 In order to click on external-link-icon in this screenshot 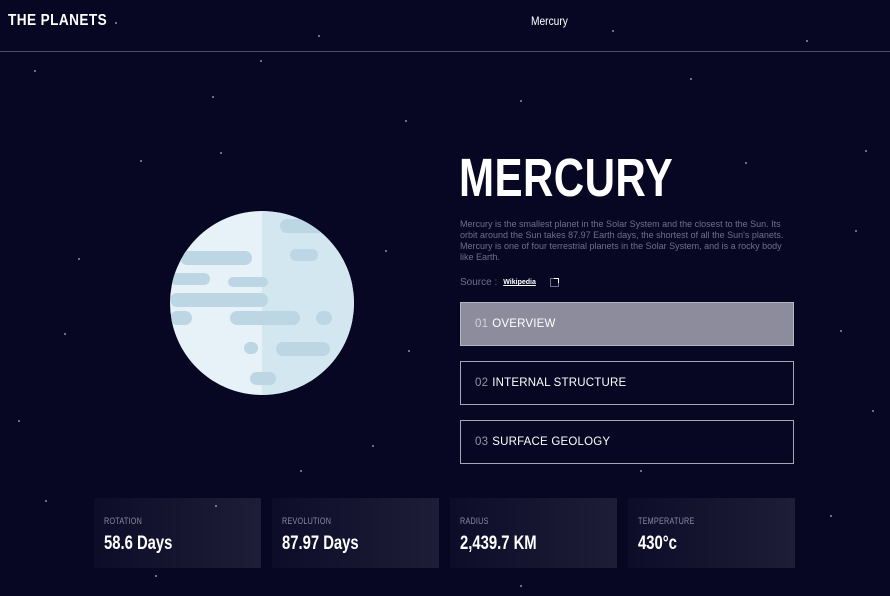, I will do `click(554, 282)`.